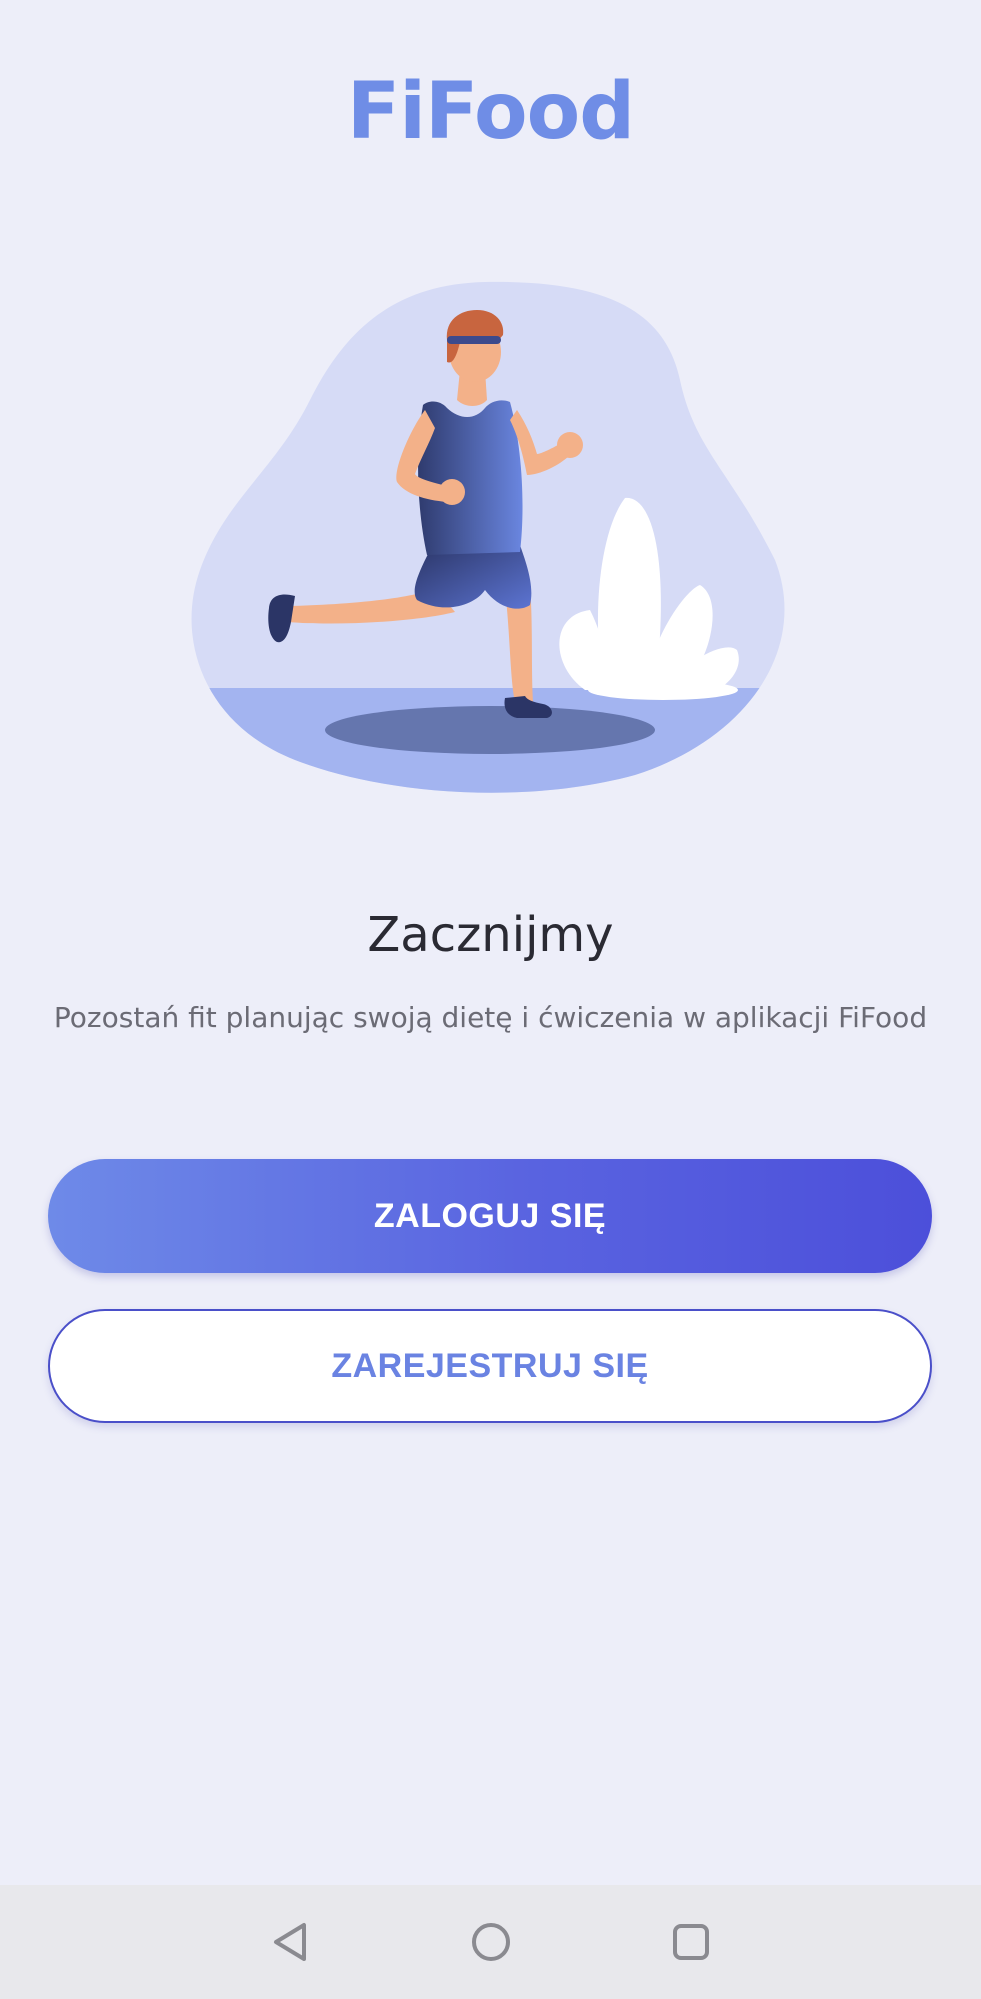 This screenshot has height=1999, width=981. I want to click on home-circle-icon, so click(491, 1942).